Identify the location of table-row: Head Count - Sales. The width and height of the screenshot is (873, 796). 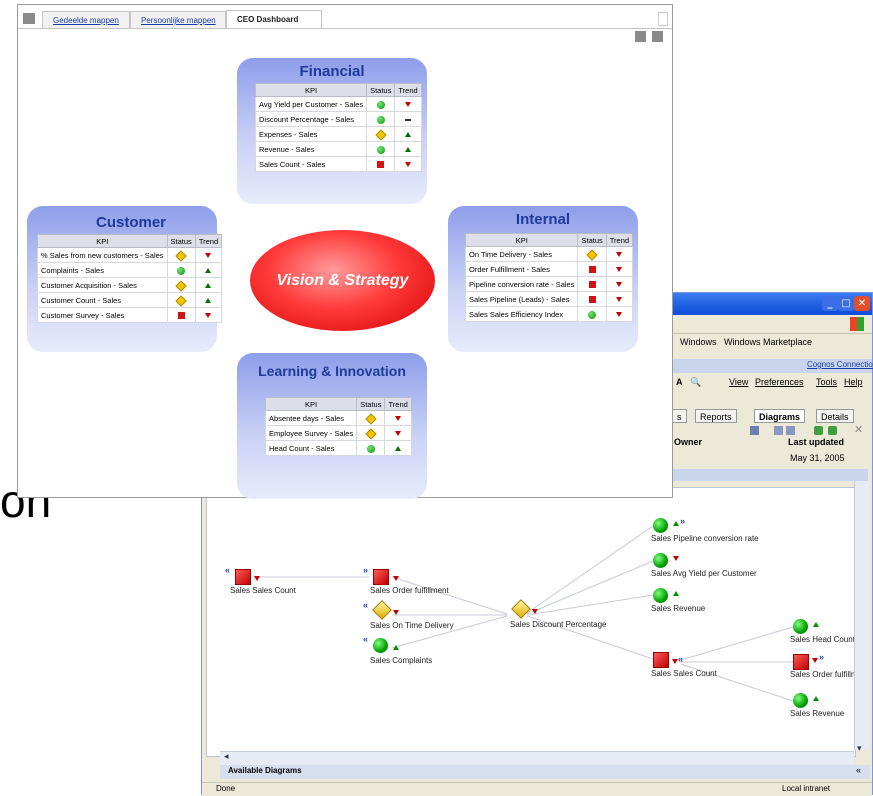
(338, 448).